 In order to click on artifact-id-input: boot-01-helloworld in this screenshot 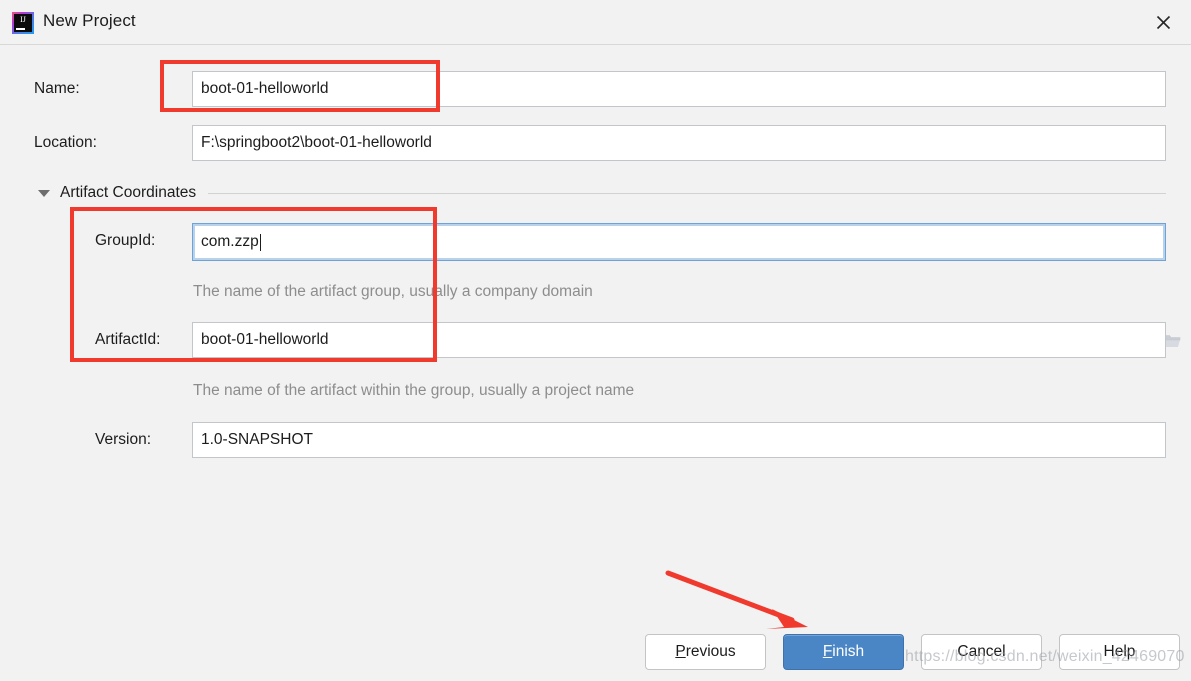, I will do `click(679, 340)`.